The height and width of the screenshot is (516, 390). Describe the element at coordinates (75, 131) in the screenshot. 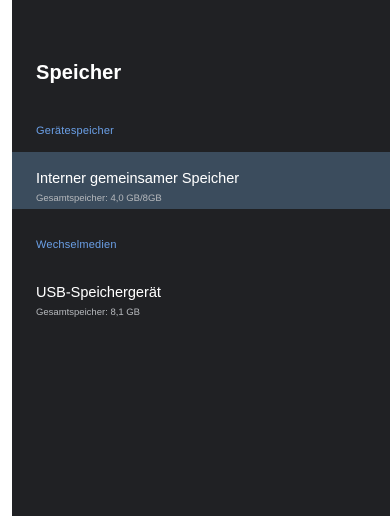

I see `section-header-device-storage: Gerätespeicher` at that location.